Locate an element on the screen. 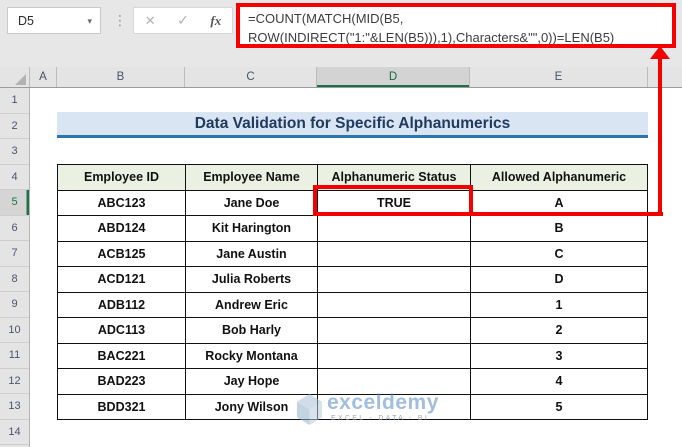 The width and height of the screenshot is (682, 447). exceldemy-watermark: exceldemy EXCEL - DATA - BI is located at coordinates (367, 409).